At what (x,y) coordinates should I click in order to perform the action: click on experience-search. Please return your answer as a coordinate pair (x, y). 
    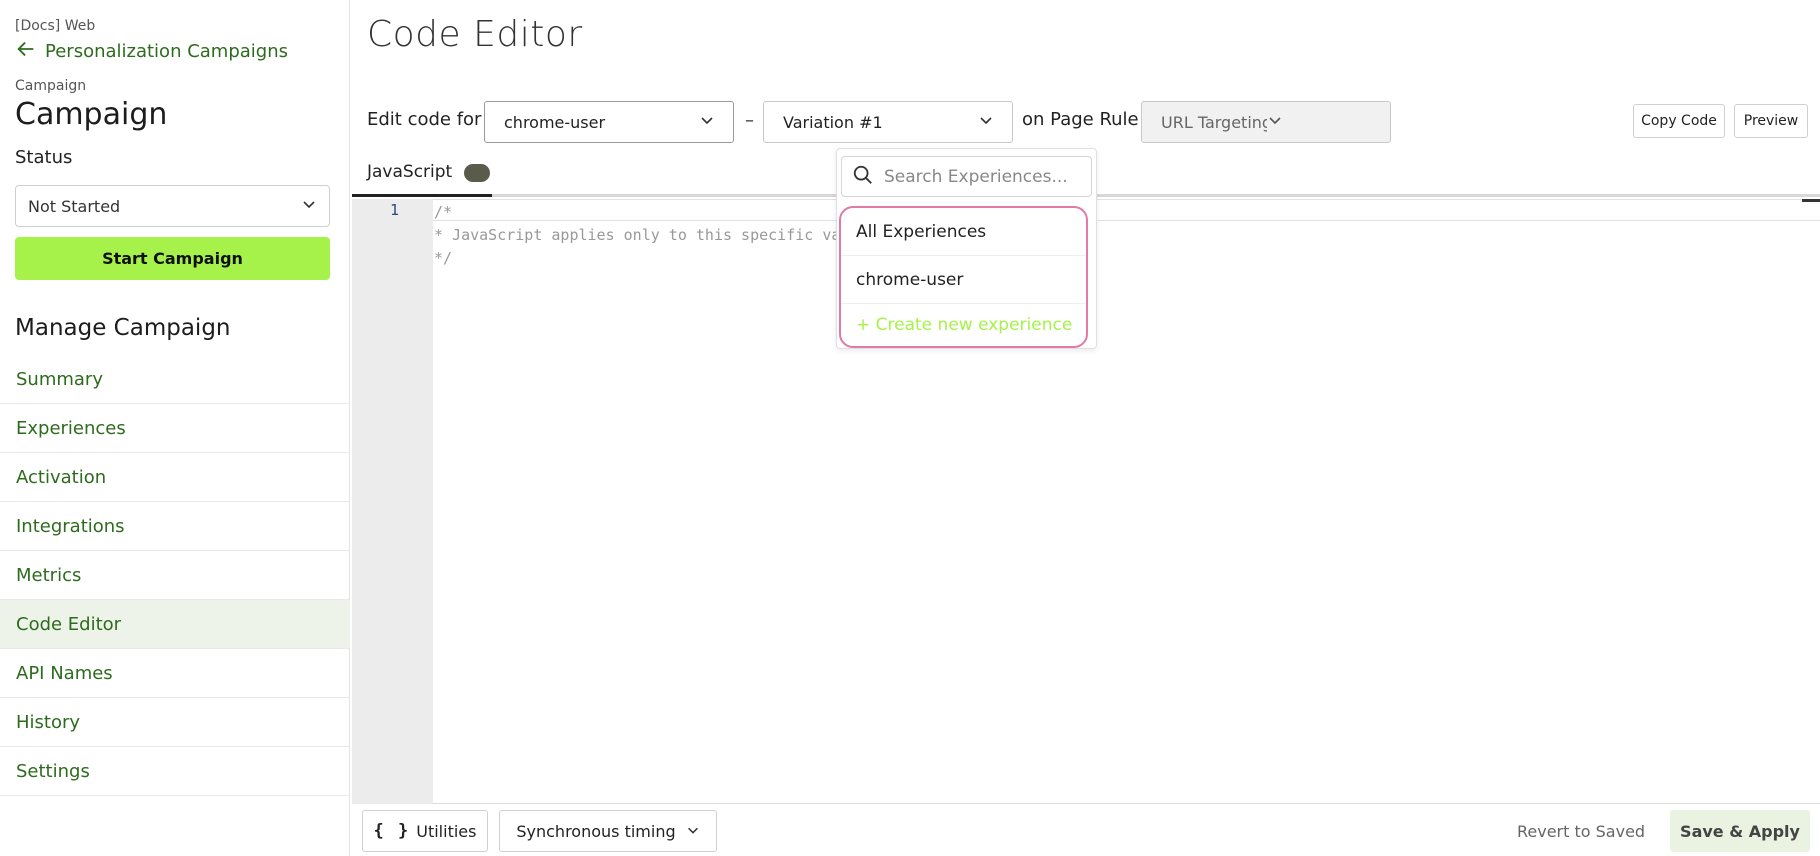
    Looking at the image, I should click on (966, 176).